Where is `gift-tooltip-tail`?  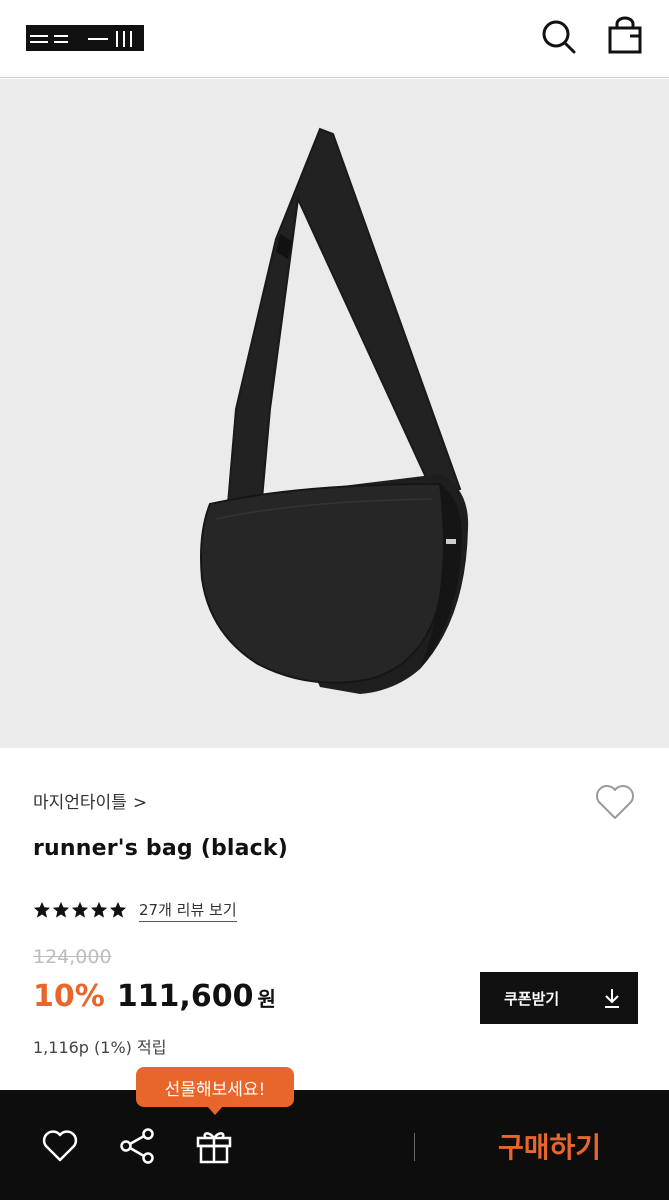
gift-tooltip-tail is located at coordinates (215, 1110).